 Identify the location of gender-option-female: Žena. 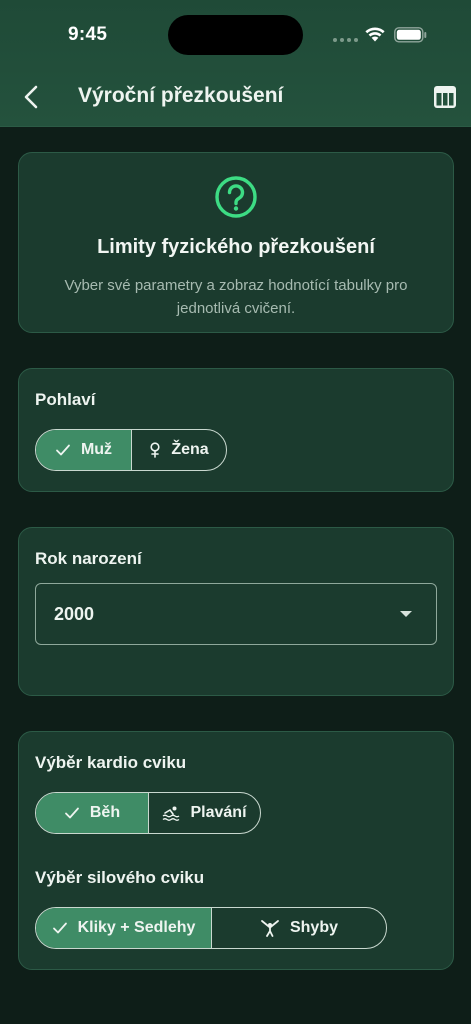
(178, 450).